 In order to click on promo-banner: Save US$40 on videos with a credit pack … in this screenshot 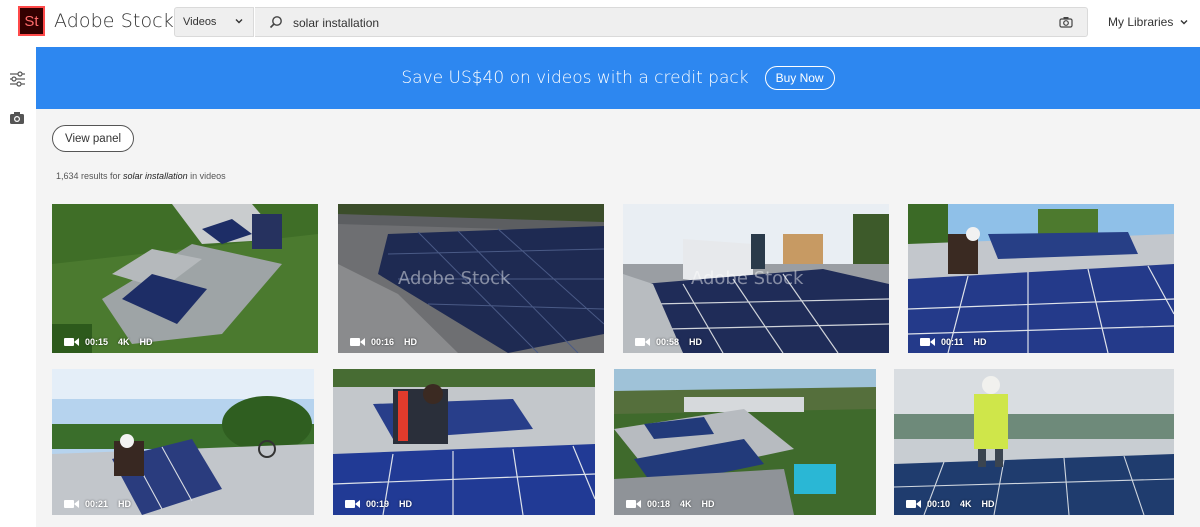, I will do `click(618, 78)`.